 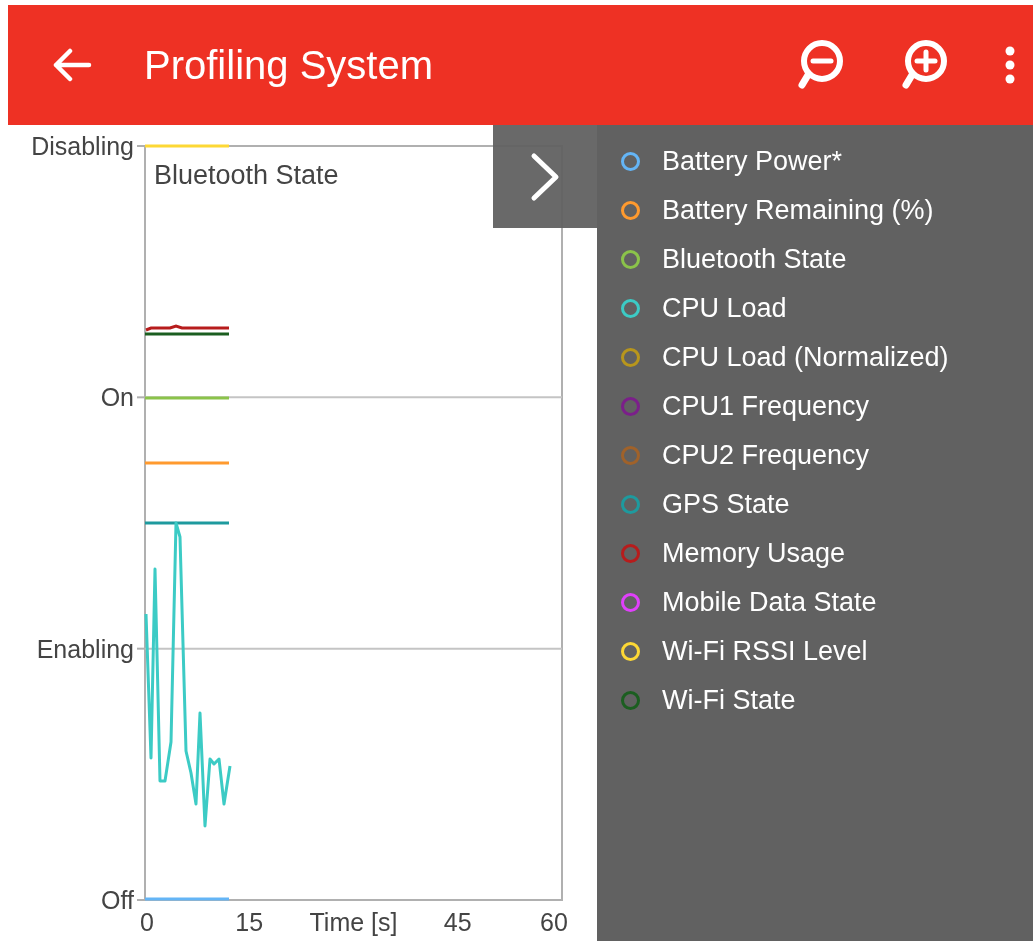 What do you see at coordinates (457, 922) in the screenshot?
I see `x-tick-label: 45` at bounding box center [457, 922].